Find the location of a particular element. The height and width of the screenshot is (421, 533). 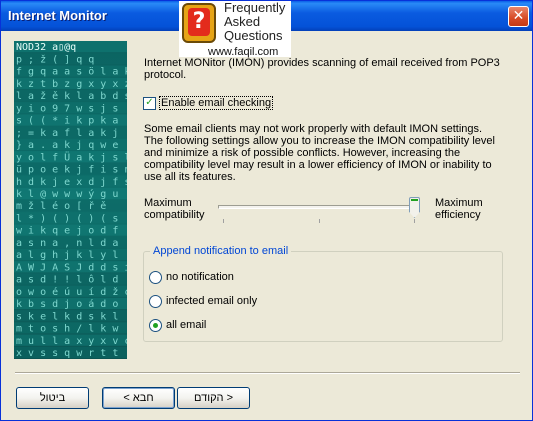

radio-no-notification-circle is located at coordinates (155, 277).